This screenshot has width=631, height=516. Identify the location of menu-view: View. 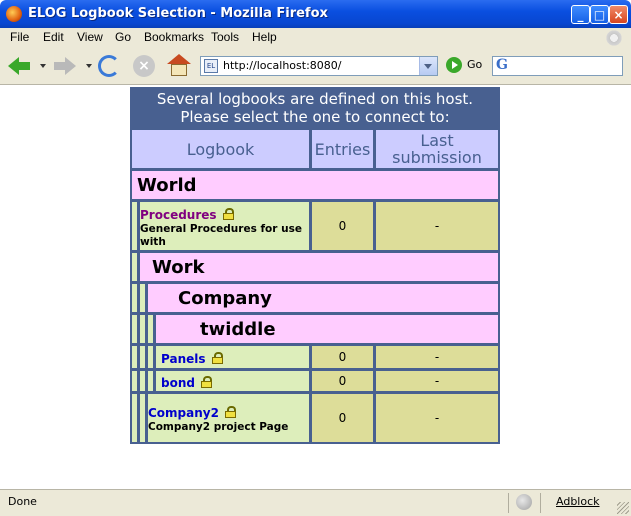
(90, 37).